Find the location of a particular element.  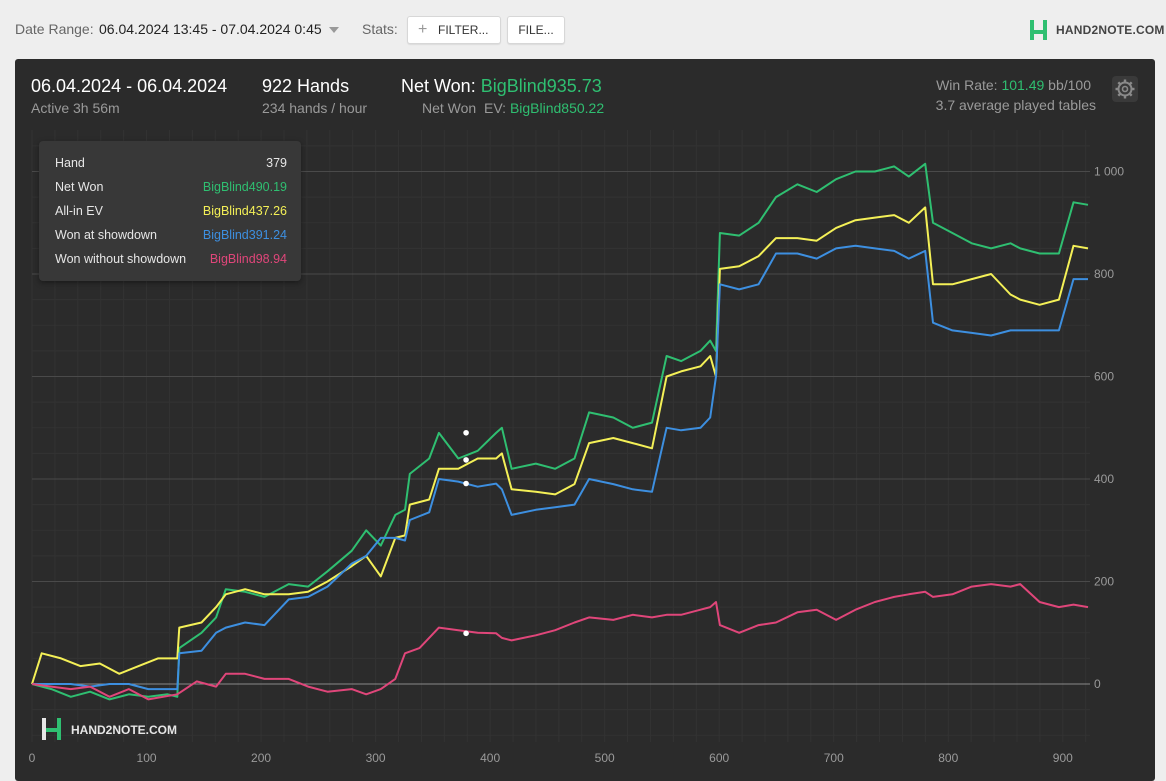

x-tick-label: 200 is located at coordinates (261, 758).